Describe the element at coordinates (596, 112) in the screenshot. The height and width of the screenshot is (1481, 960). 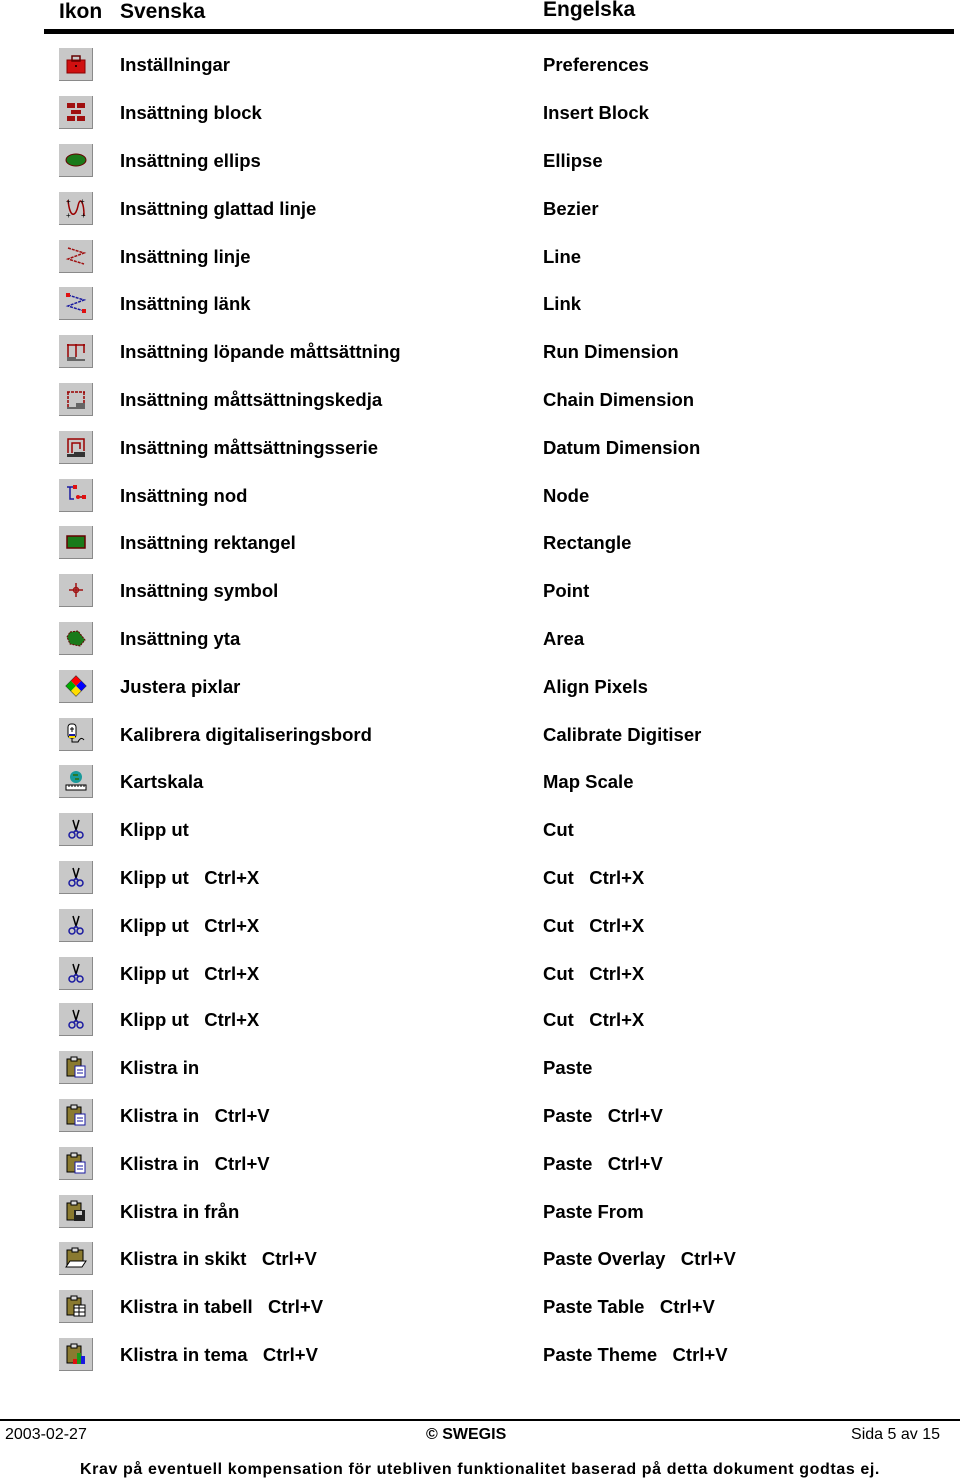
I see `english-term: Insert Block` at that location.